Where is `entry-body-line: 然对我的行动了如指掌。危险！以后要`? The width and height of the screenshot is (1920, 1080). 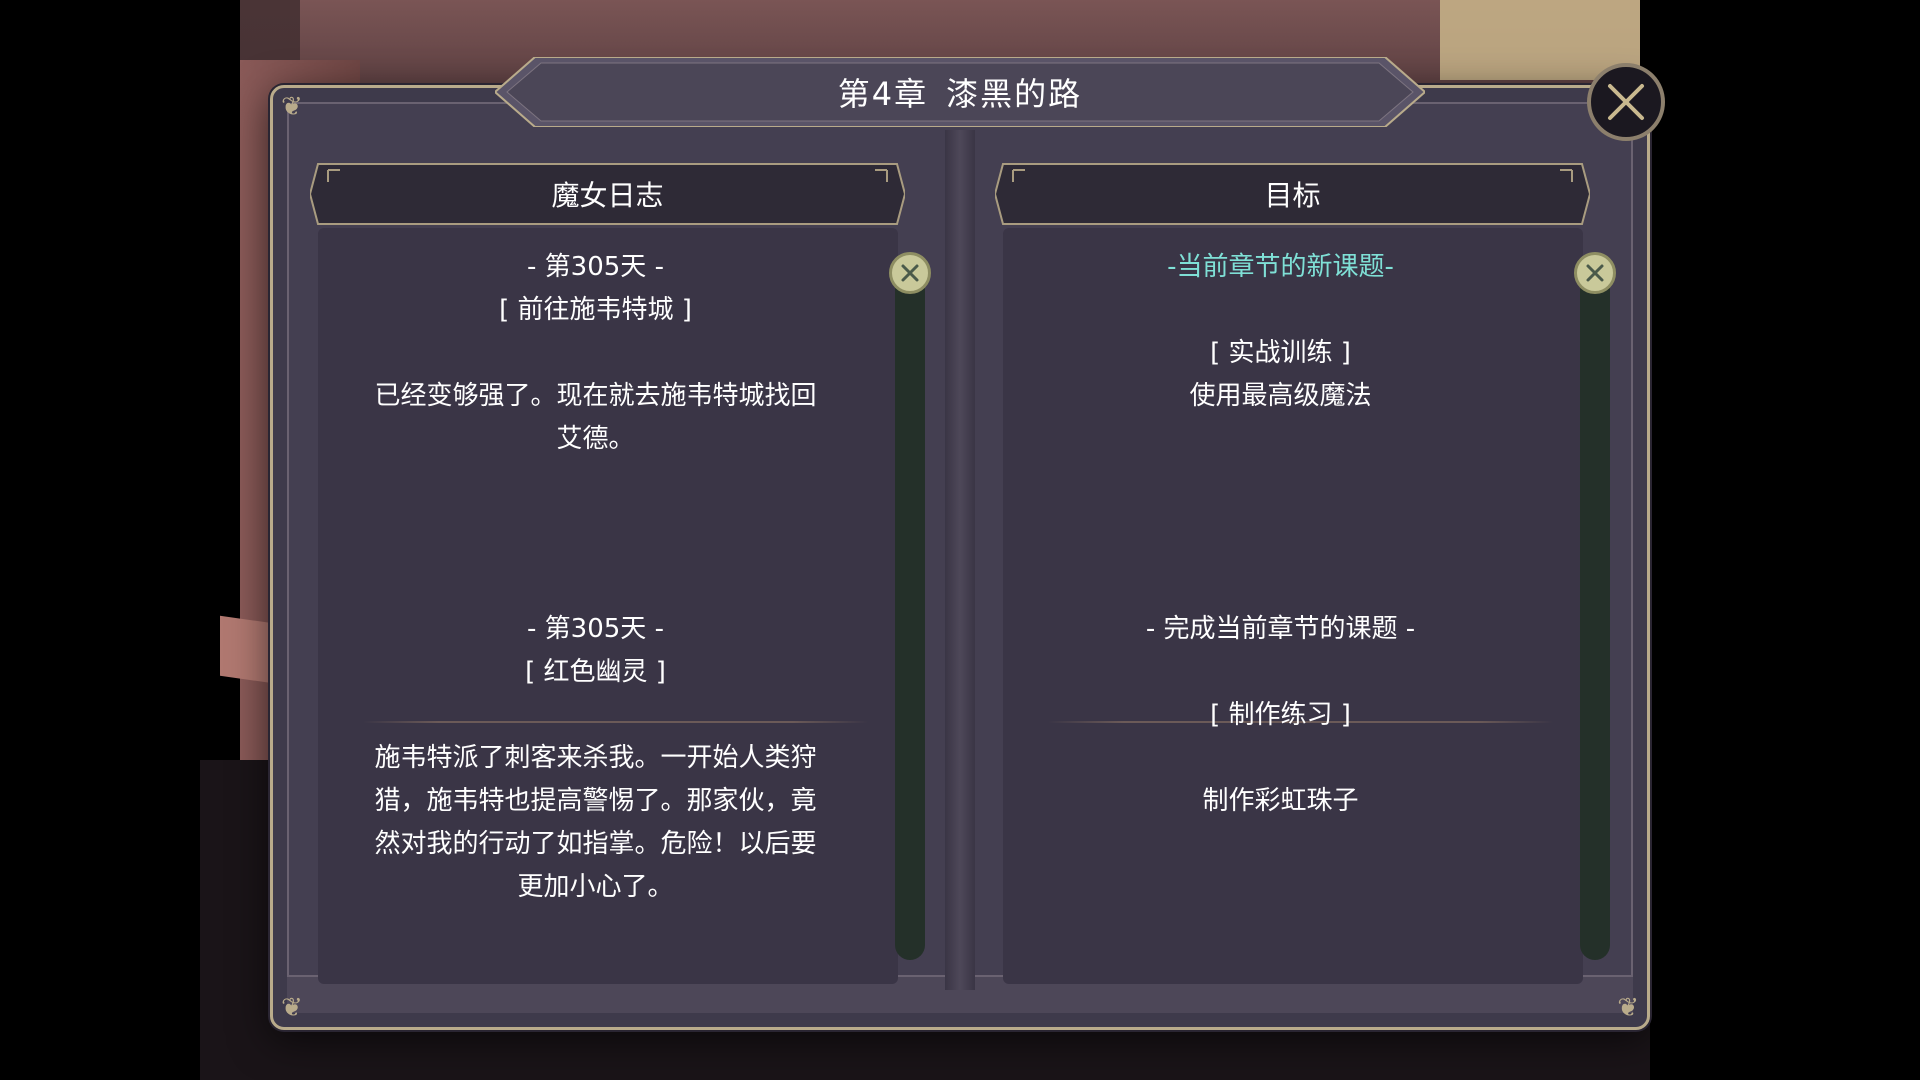 entry-body-line: 然对我的行动了如指掌。危险！以后要 is located at coordinates (595, 844).